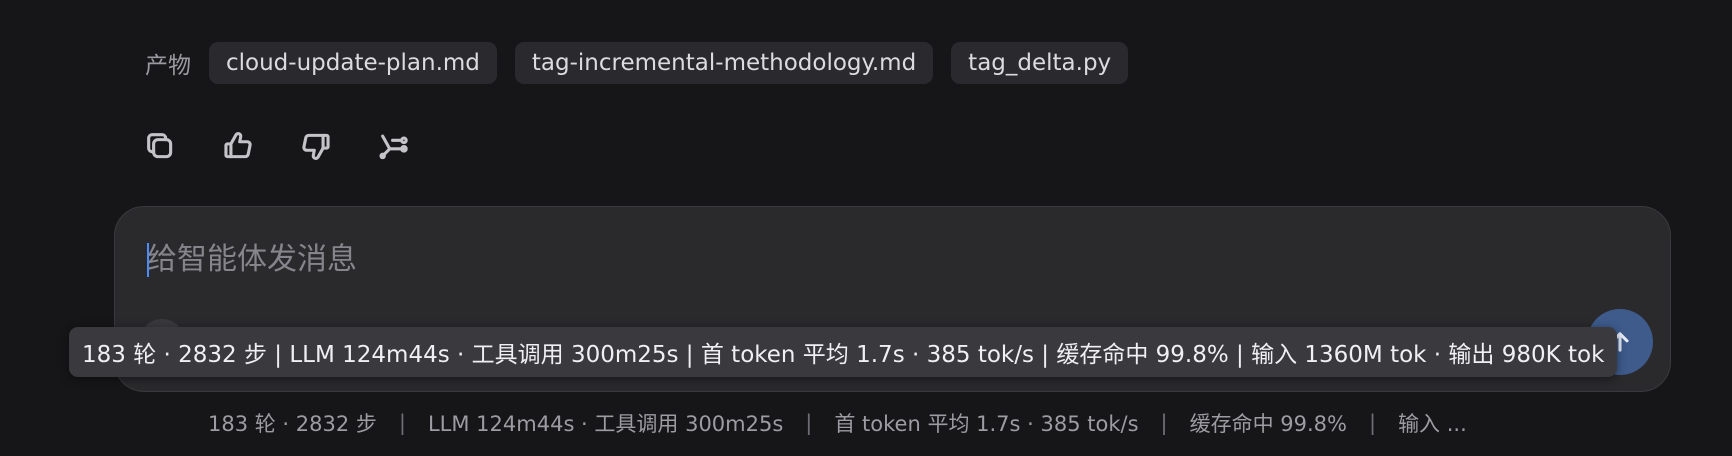 The width and height of the screenshot is (1732, 456). I want to click on stats-cache: 缓存命中 99.8%, so click(1268, 424).